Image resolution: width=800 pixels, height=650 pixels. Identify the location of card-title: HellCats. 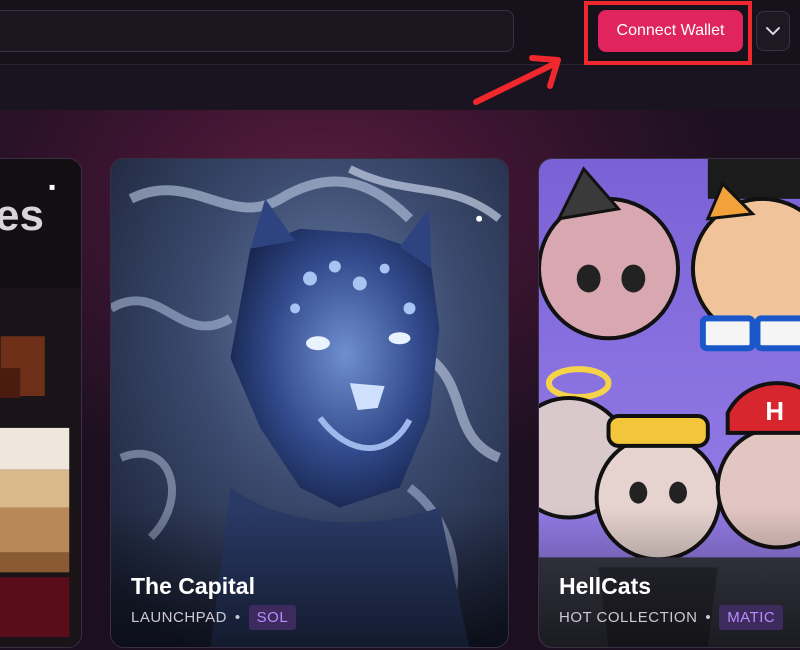
(605, 586).